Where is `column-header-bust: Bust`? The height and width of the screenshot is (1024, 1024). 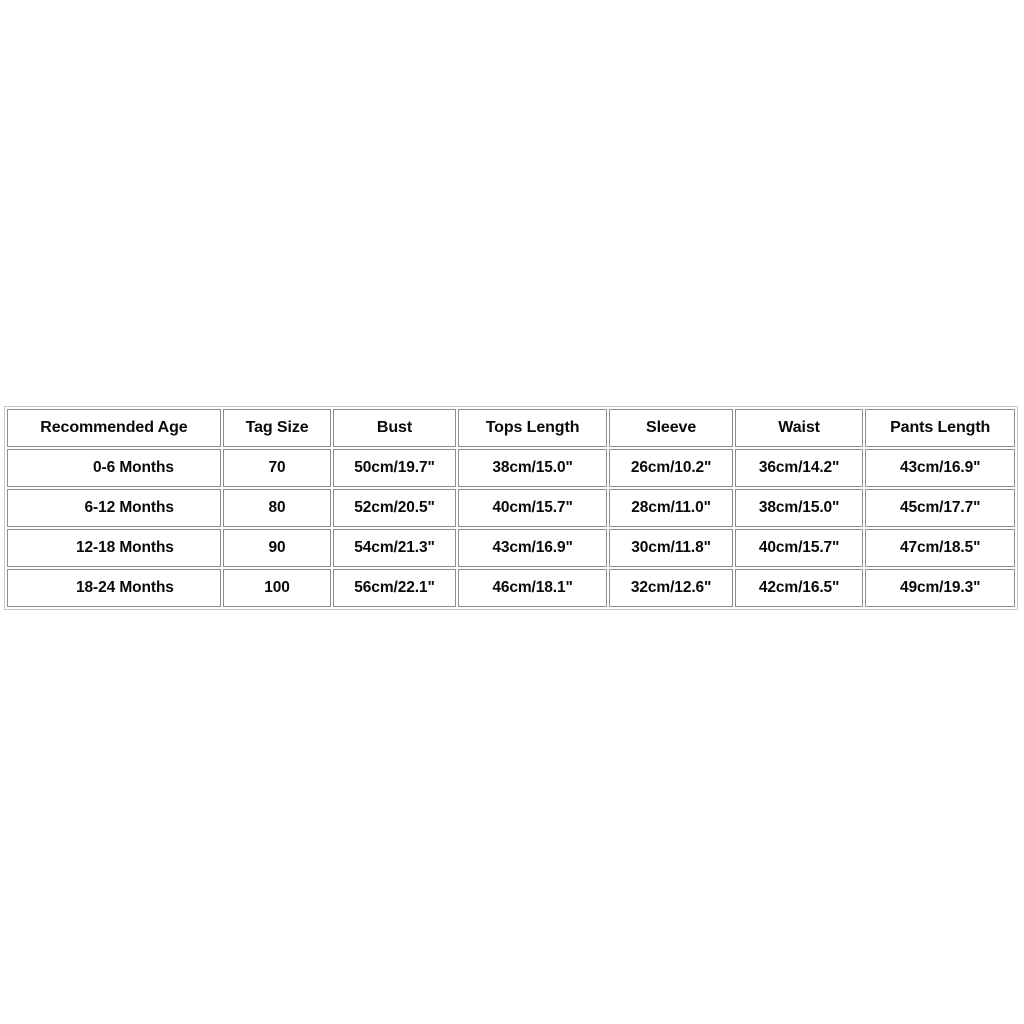
column-header-bust: Bust is located at coordinates (394, 428).